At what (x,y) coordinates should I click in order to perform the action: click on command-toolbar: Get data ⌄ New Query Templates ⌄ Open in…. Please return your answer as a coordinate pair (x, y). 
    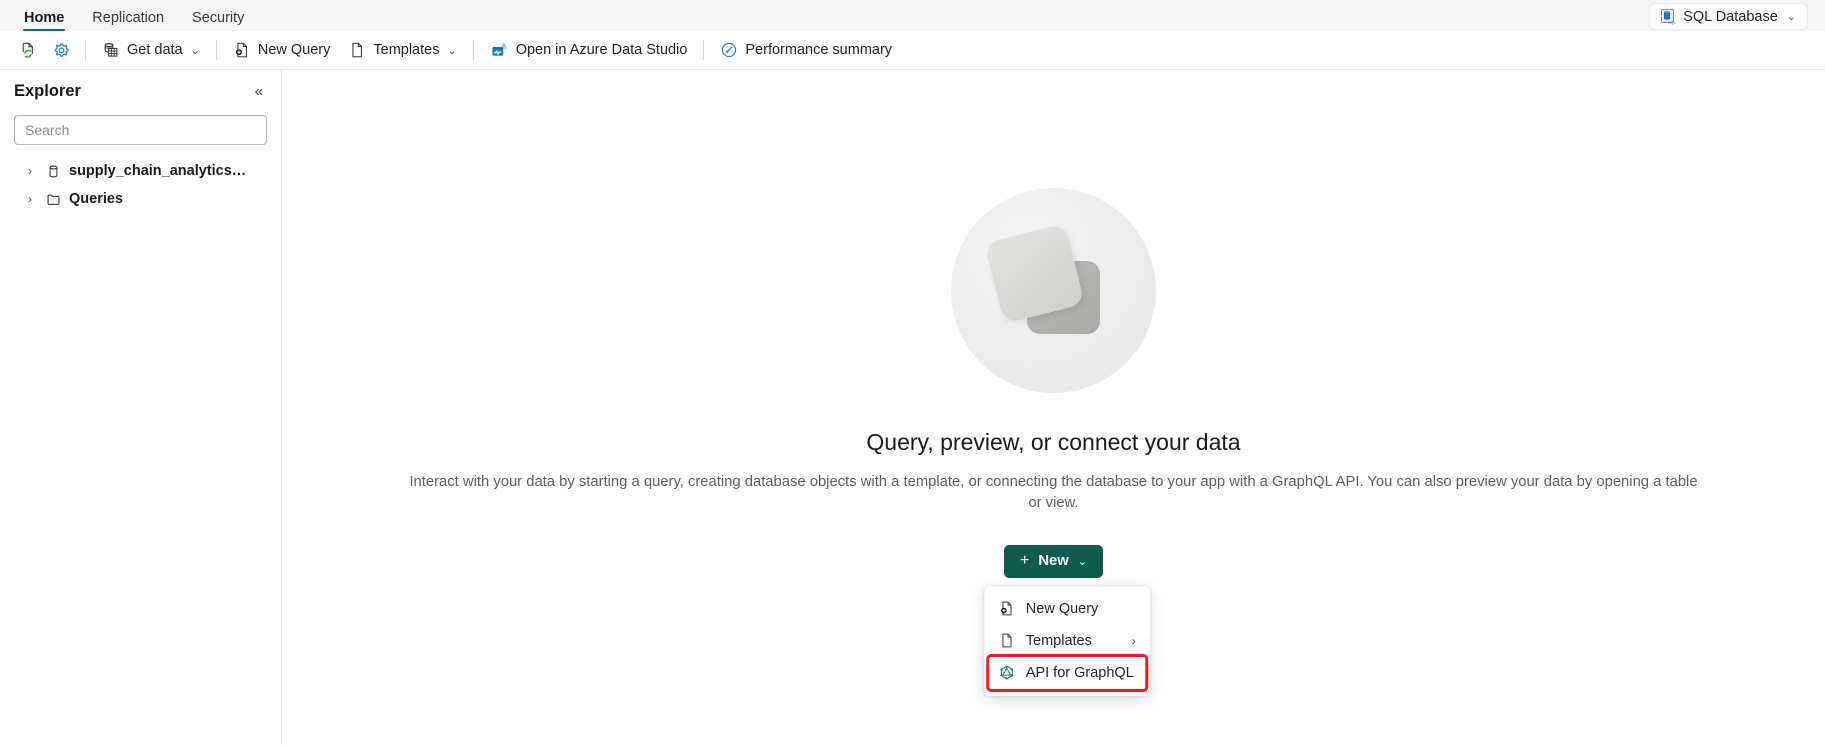
    Looking at the image, I should click on (912, 50).